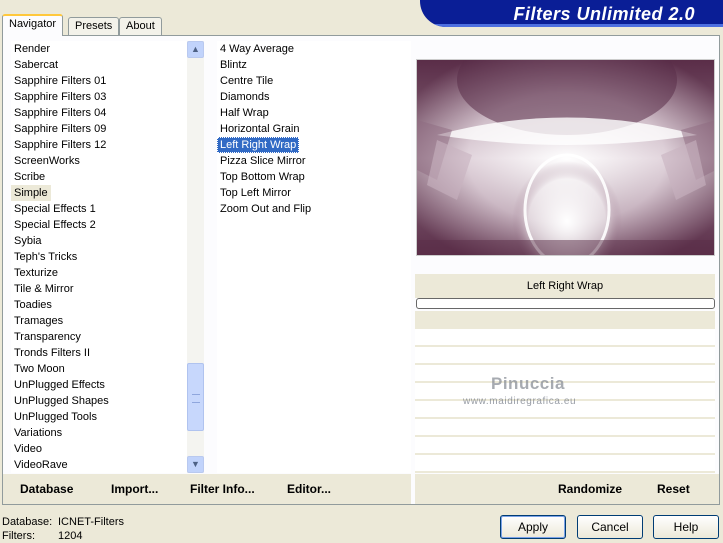  I want to click on category-item: Two Moon, so click(99, 369).